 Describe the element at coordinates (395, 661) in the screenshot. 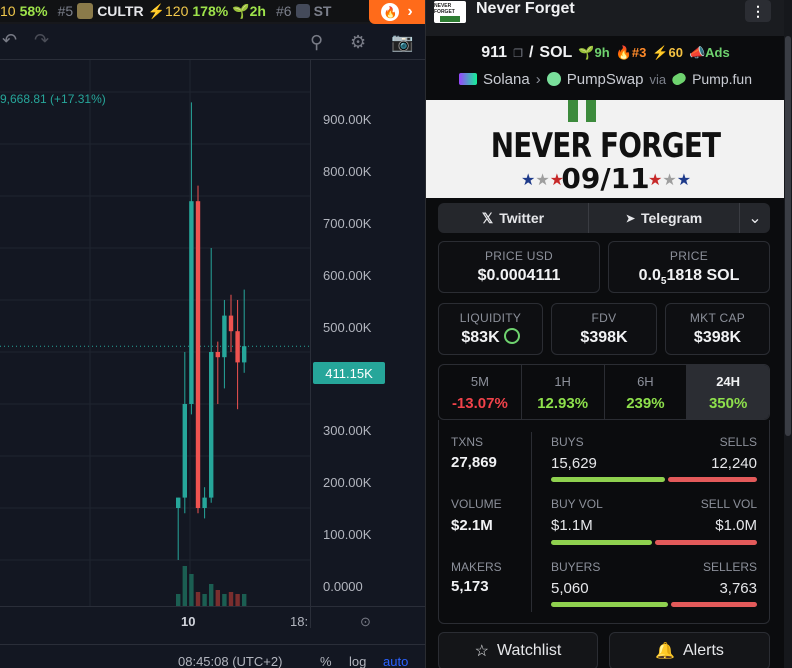

I see `auto-toggle: auto` at that location.